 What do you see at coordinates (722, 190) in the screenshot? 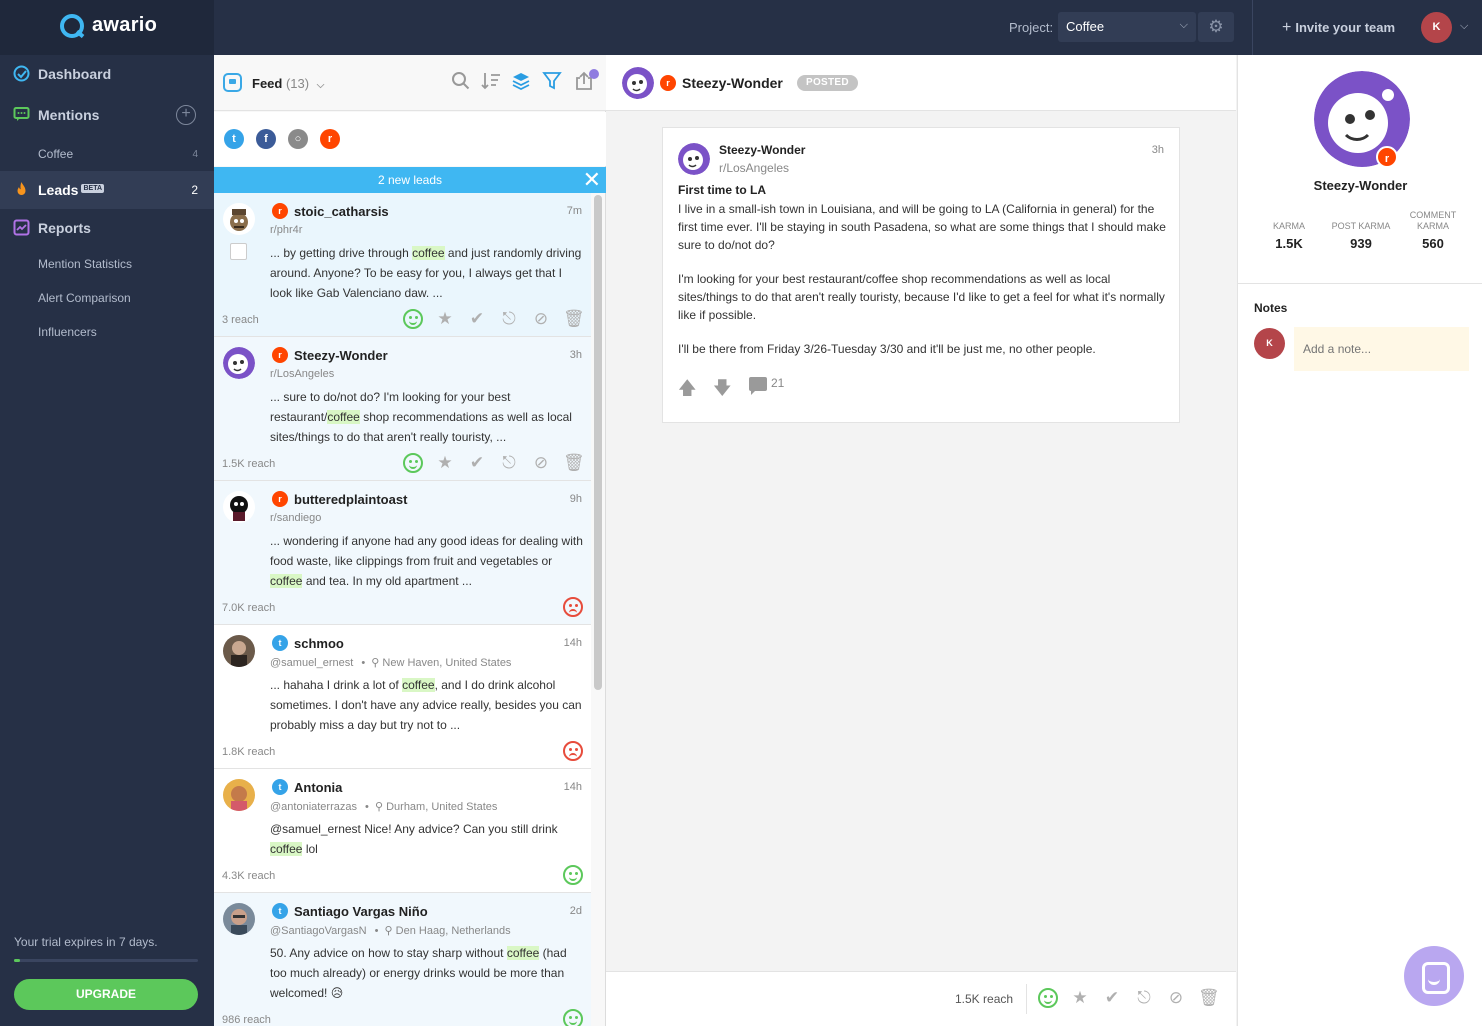
I see `post-title: First time to LA` at bounding box center [722, 190].